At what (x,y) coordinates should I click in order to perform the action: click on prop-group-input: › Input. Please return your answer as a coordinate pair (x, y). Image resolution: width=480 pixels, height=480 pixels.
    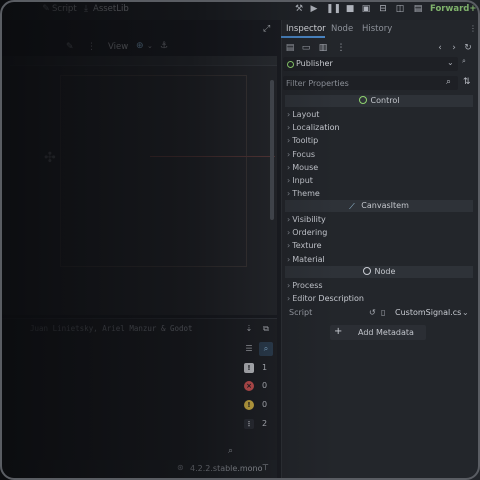
    Looking at the image, I should click on (380, 180).